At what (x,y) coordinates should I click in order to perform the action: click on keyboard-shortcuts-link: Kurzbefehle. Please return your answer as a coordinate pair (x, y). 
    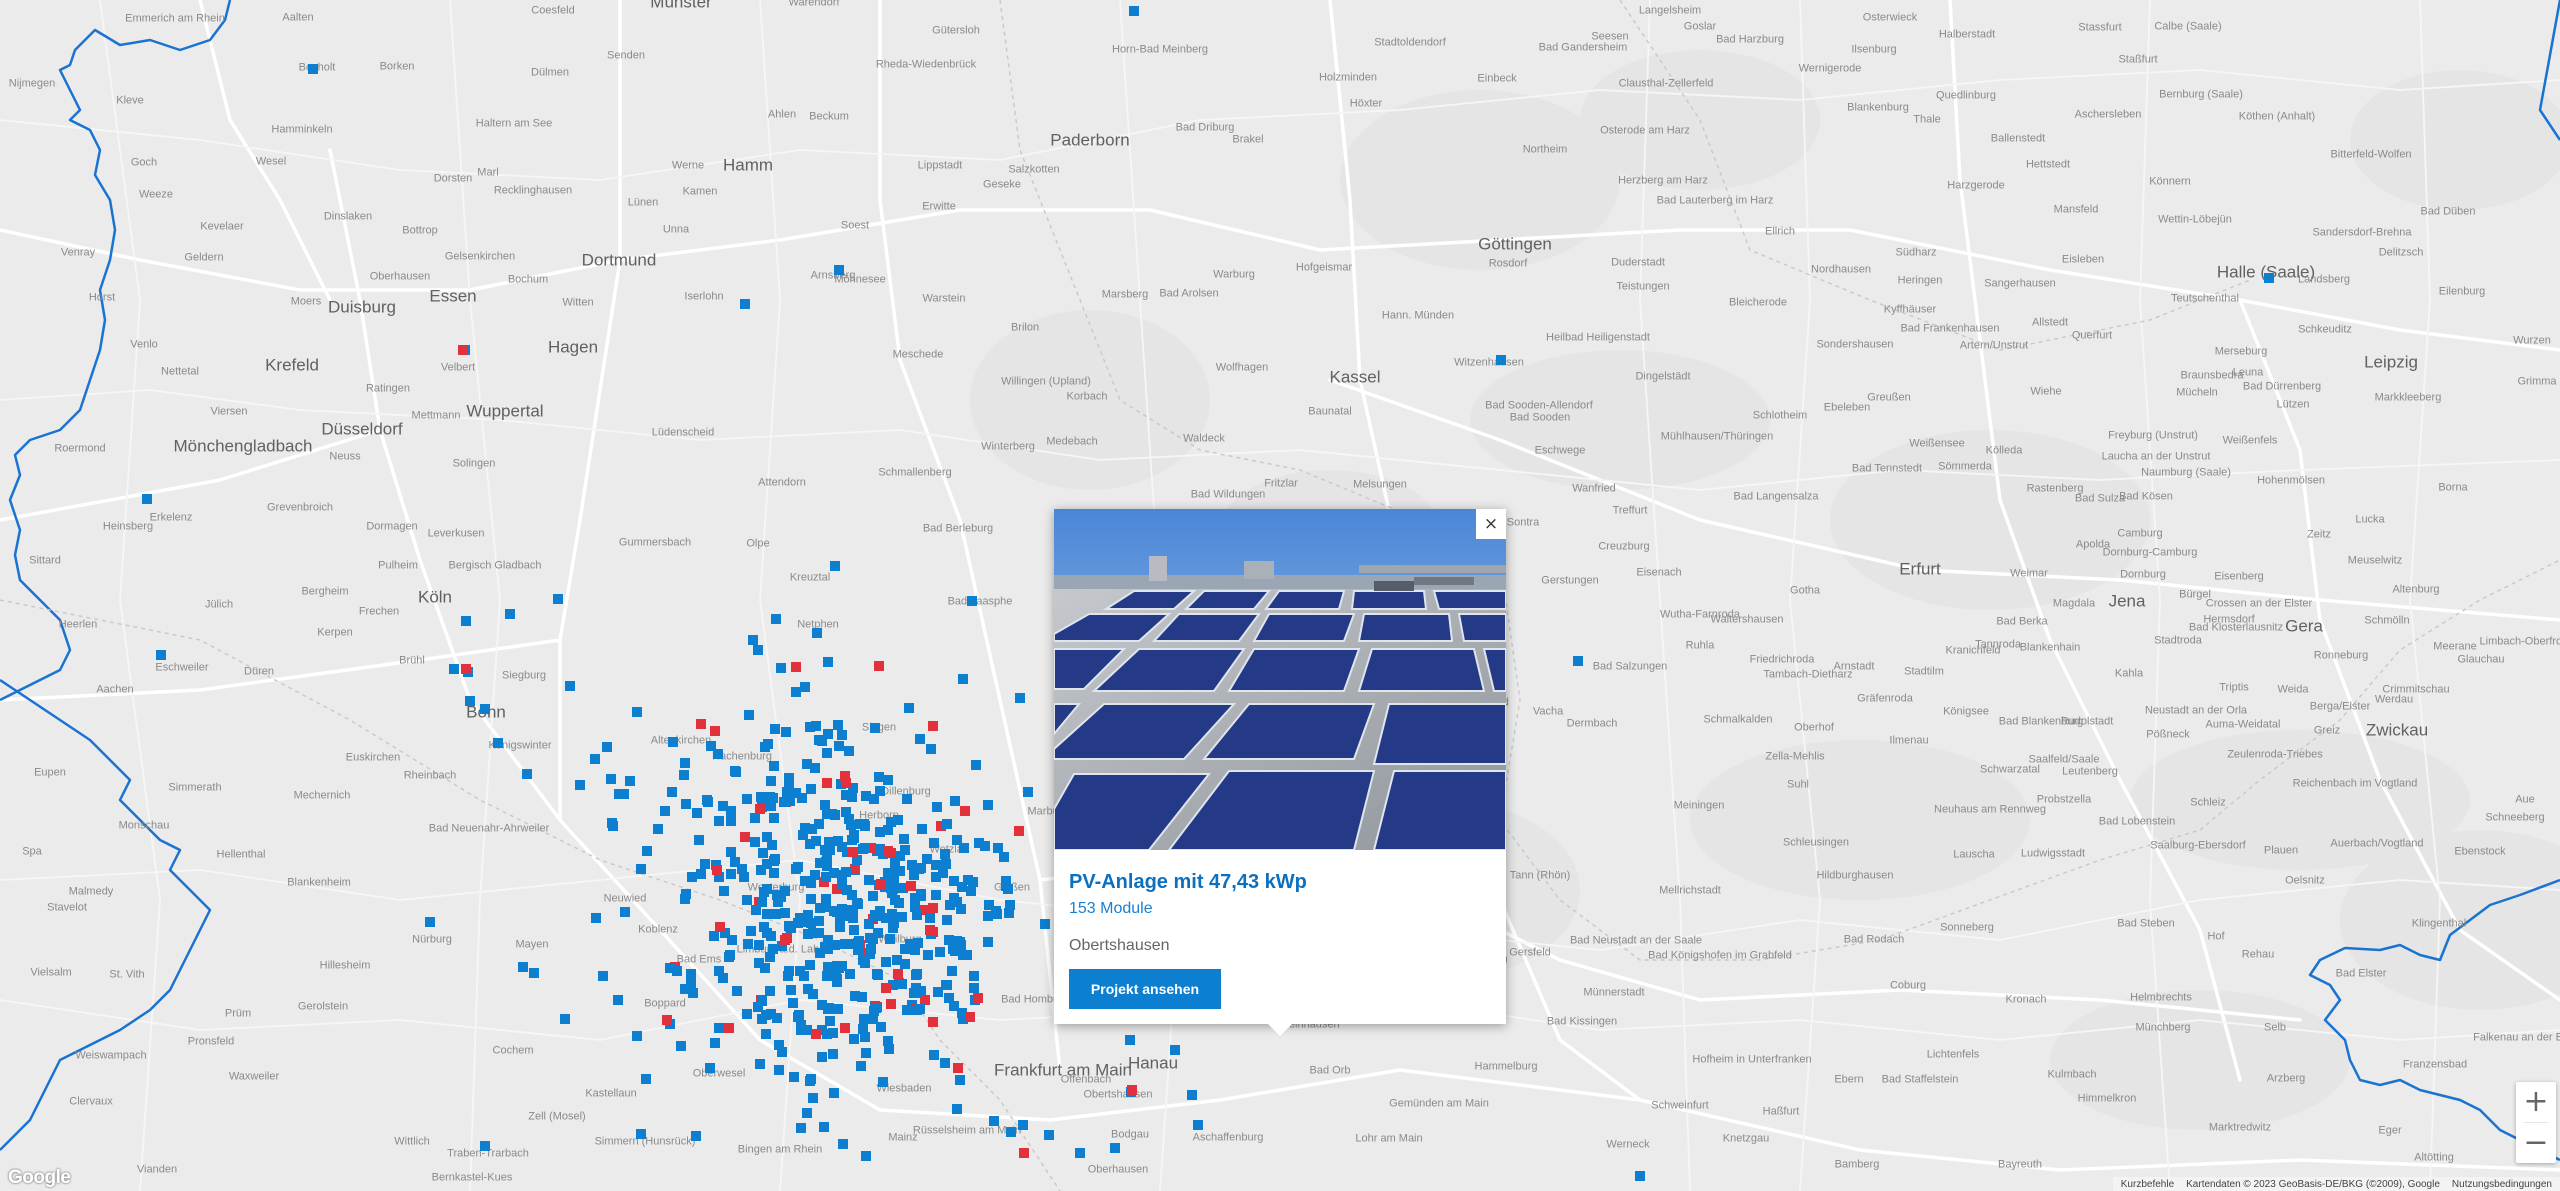
    Looking at the image, I should click on (2147, 1184).